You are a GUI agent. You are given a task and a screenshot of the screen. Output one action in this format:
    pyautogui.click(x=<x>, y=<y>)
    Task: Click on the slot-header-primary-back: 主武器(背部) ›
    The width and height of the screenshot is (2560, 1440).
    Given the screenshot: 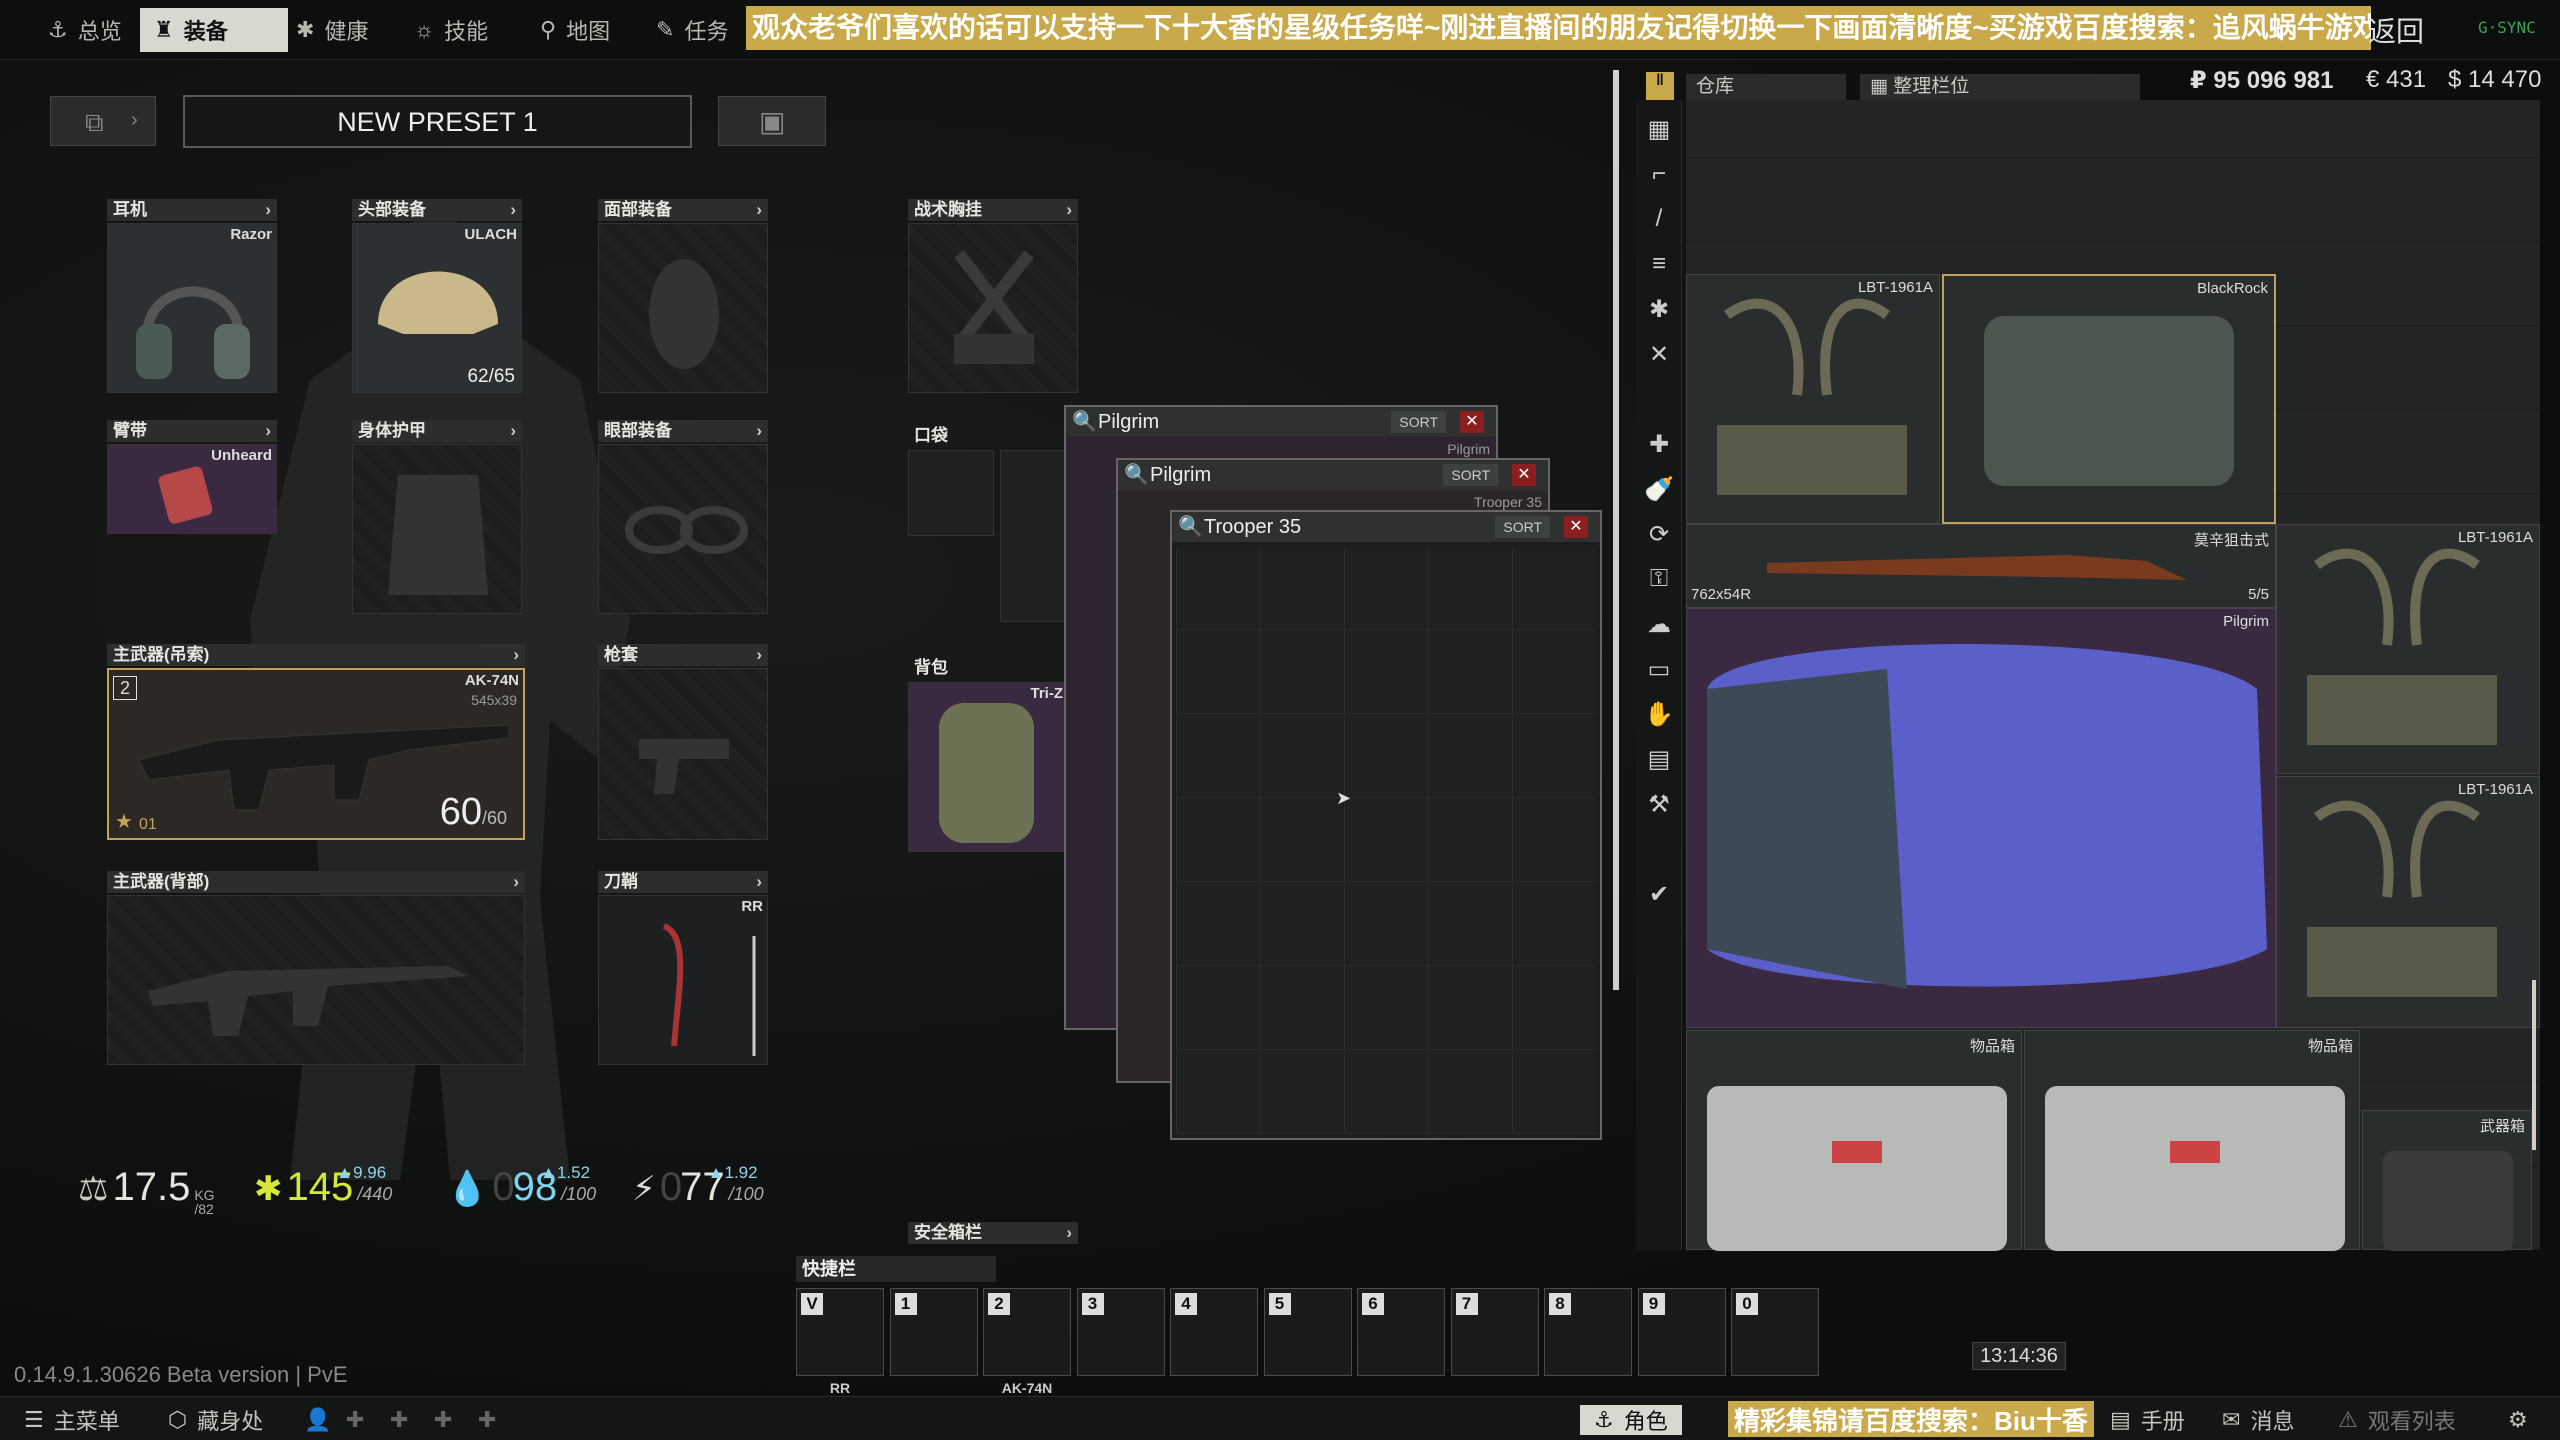 What is the action you would take?
    pyautogui.click(x=316, y=882)
    